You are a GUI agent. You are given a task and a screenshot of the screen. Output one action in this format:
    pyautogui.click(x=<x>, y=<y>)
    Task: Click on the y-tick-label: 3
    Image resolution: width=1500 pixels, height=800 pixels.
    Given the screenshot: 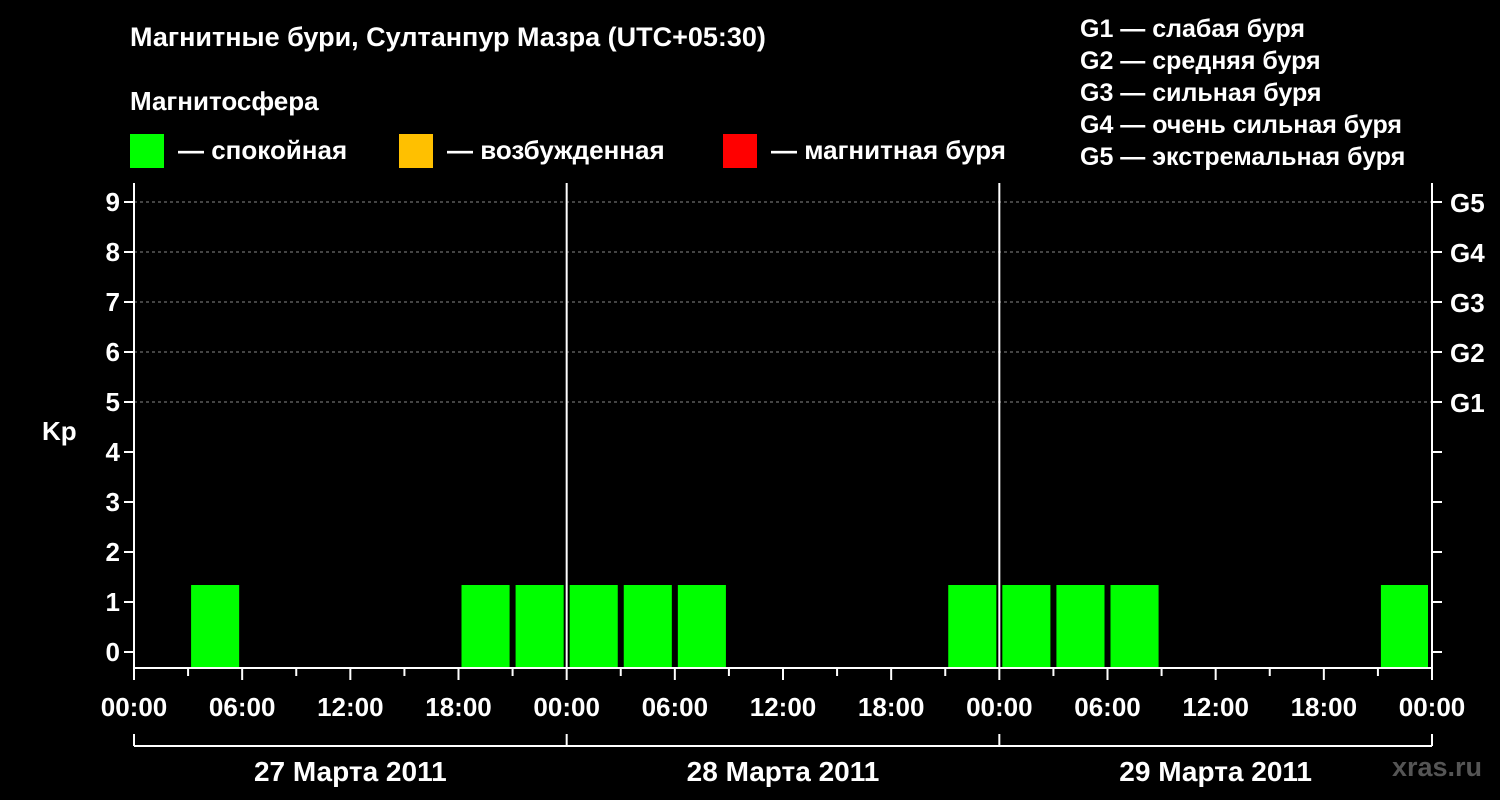 What is the action you would take?
    pyautogui.click(x=113, y=502)
    